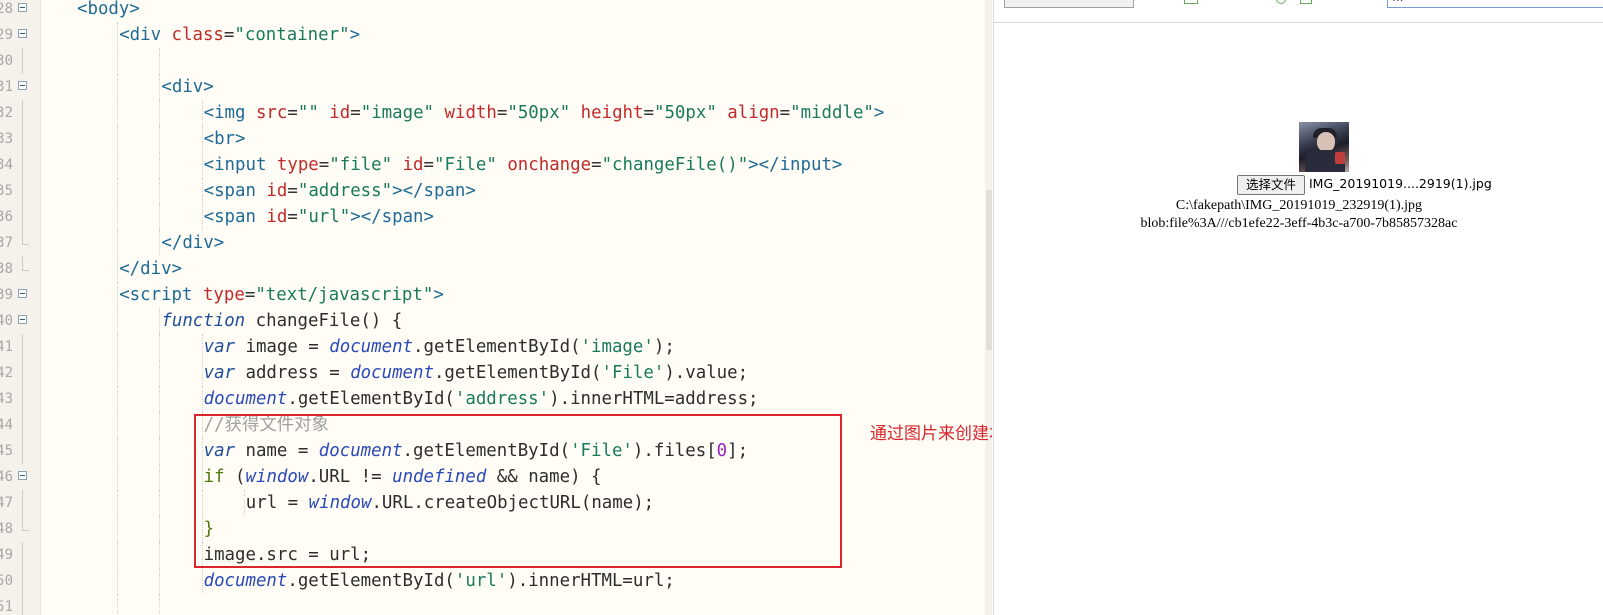 The height and width of the screenshot is (615, 1603). Describe the element at coordinates (282, 347) in the screenshot. I see `code-token: image =` at that location.